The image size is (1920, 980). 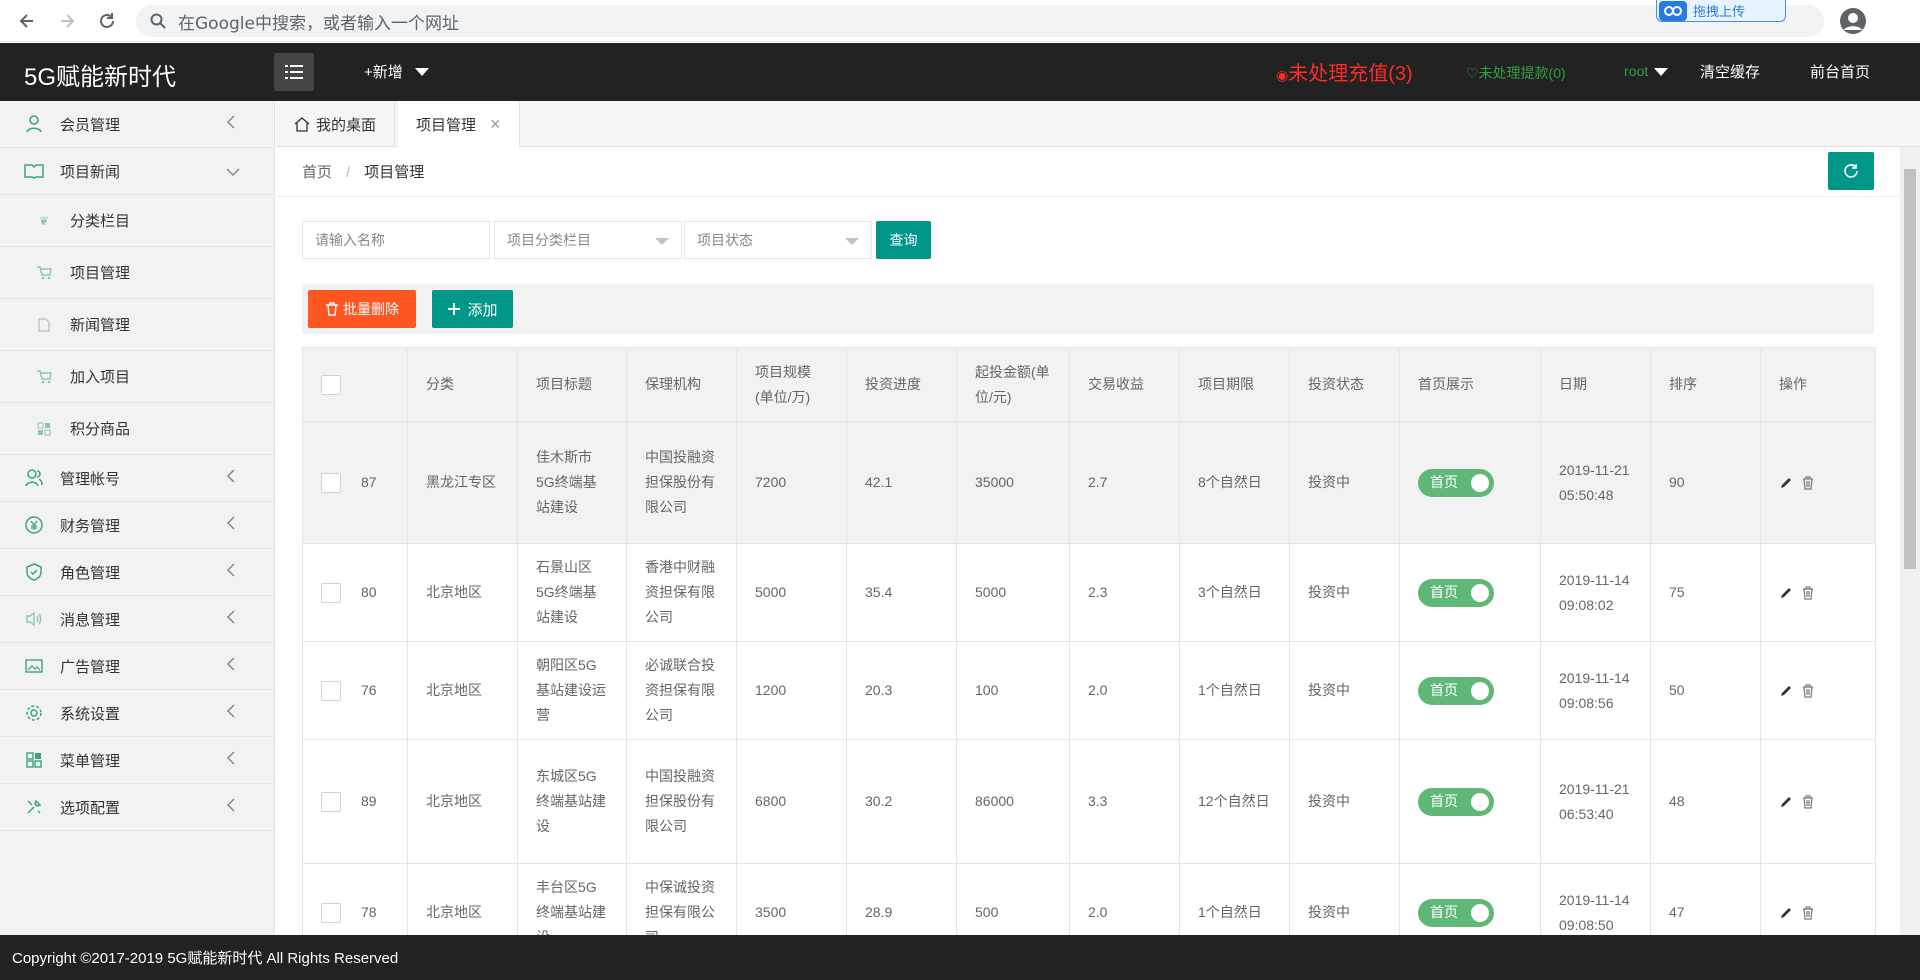 What do you see at coordinates (462, 482) in the screenshot?
I see `cell-category: 黑龙江专区` at bounding box center [462, 482].